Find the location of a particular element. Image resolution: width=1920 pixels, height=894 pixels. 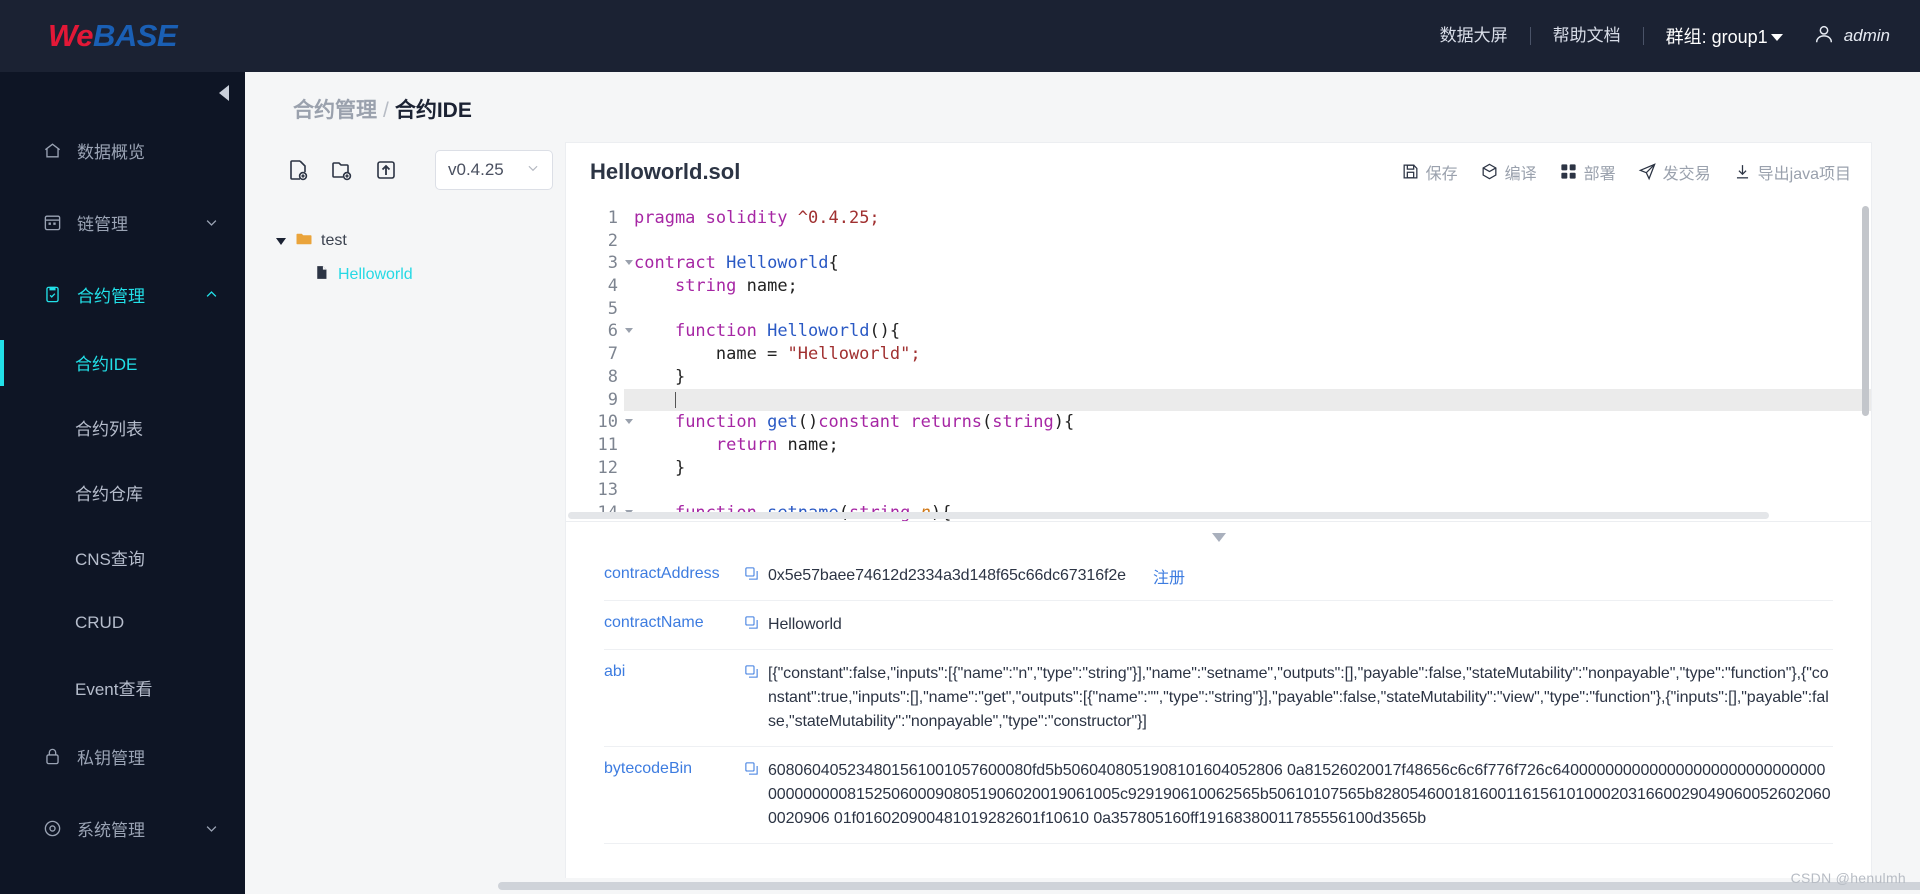

compile-label: 编译 is located at coordinates (1520, 174).